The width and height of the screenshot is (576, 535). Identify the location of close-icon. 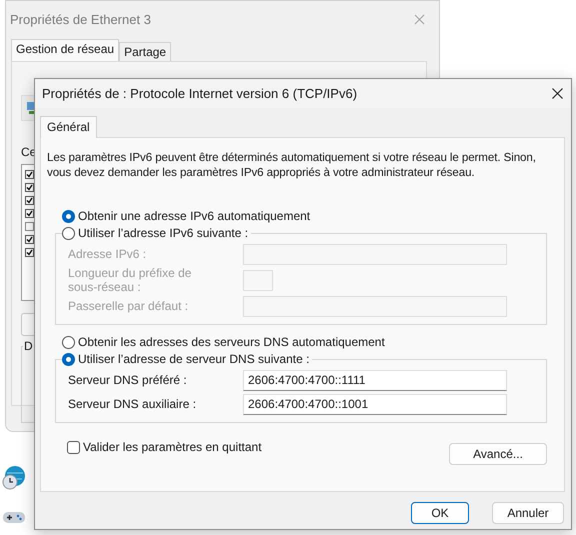
(557, 93).